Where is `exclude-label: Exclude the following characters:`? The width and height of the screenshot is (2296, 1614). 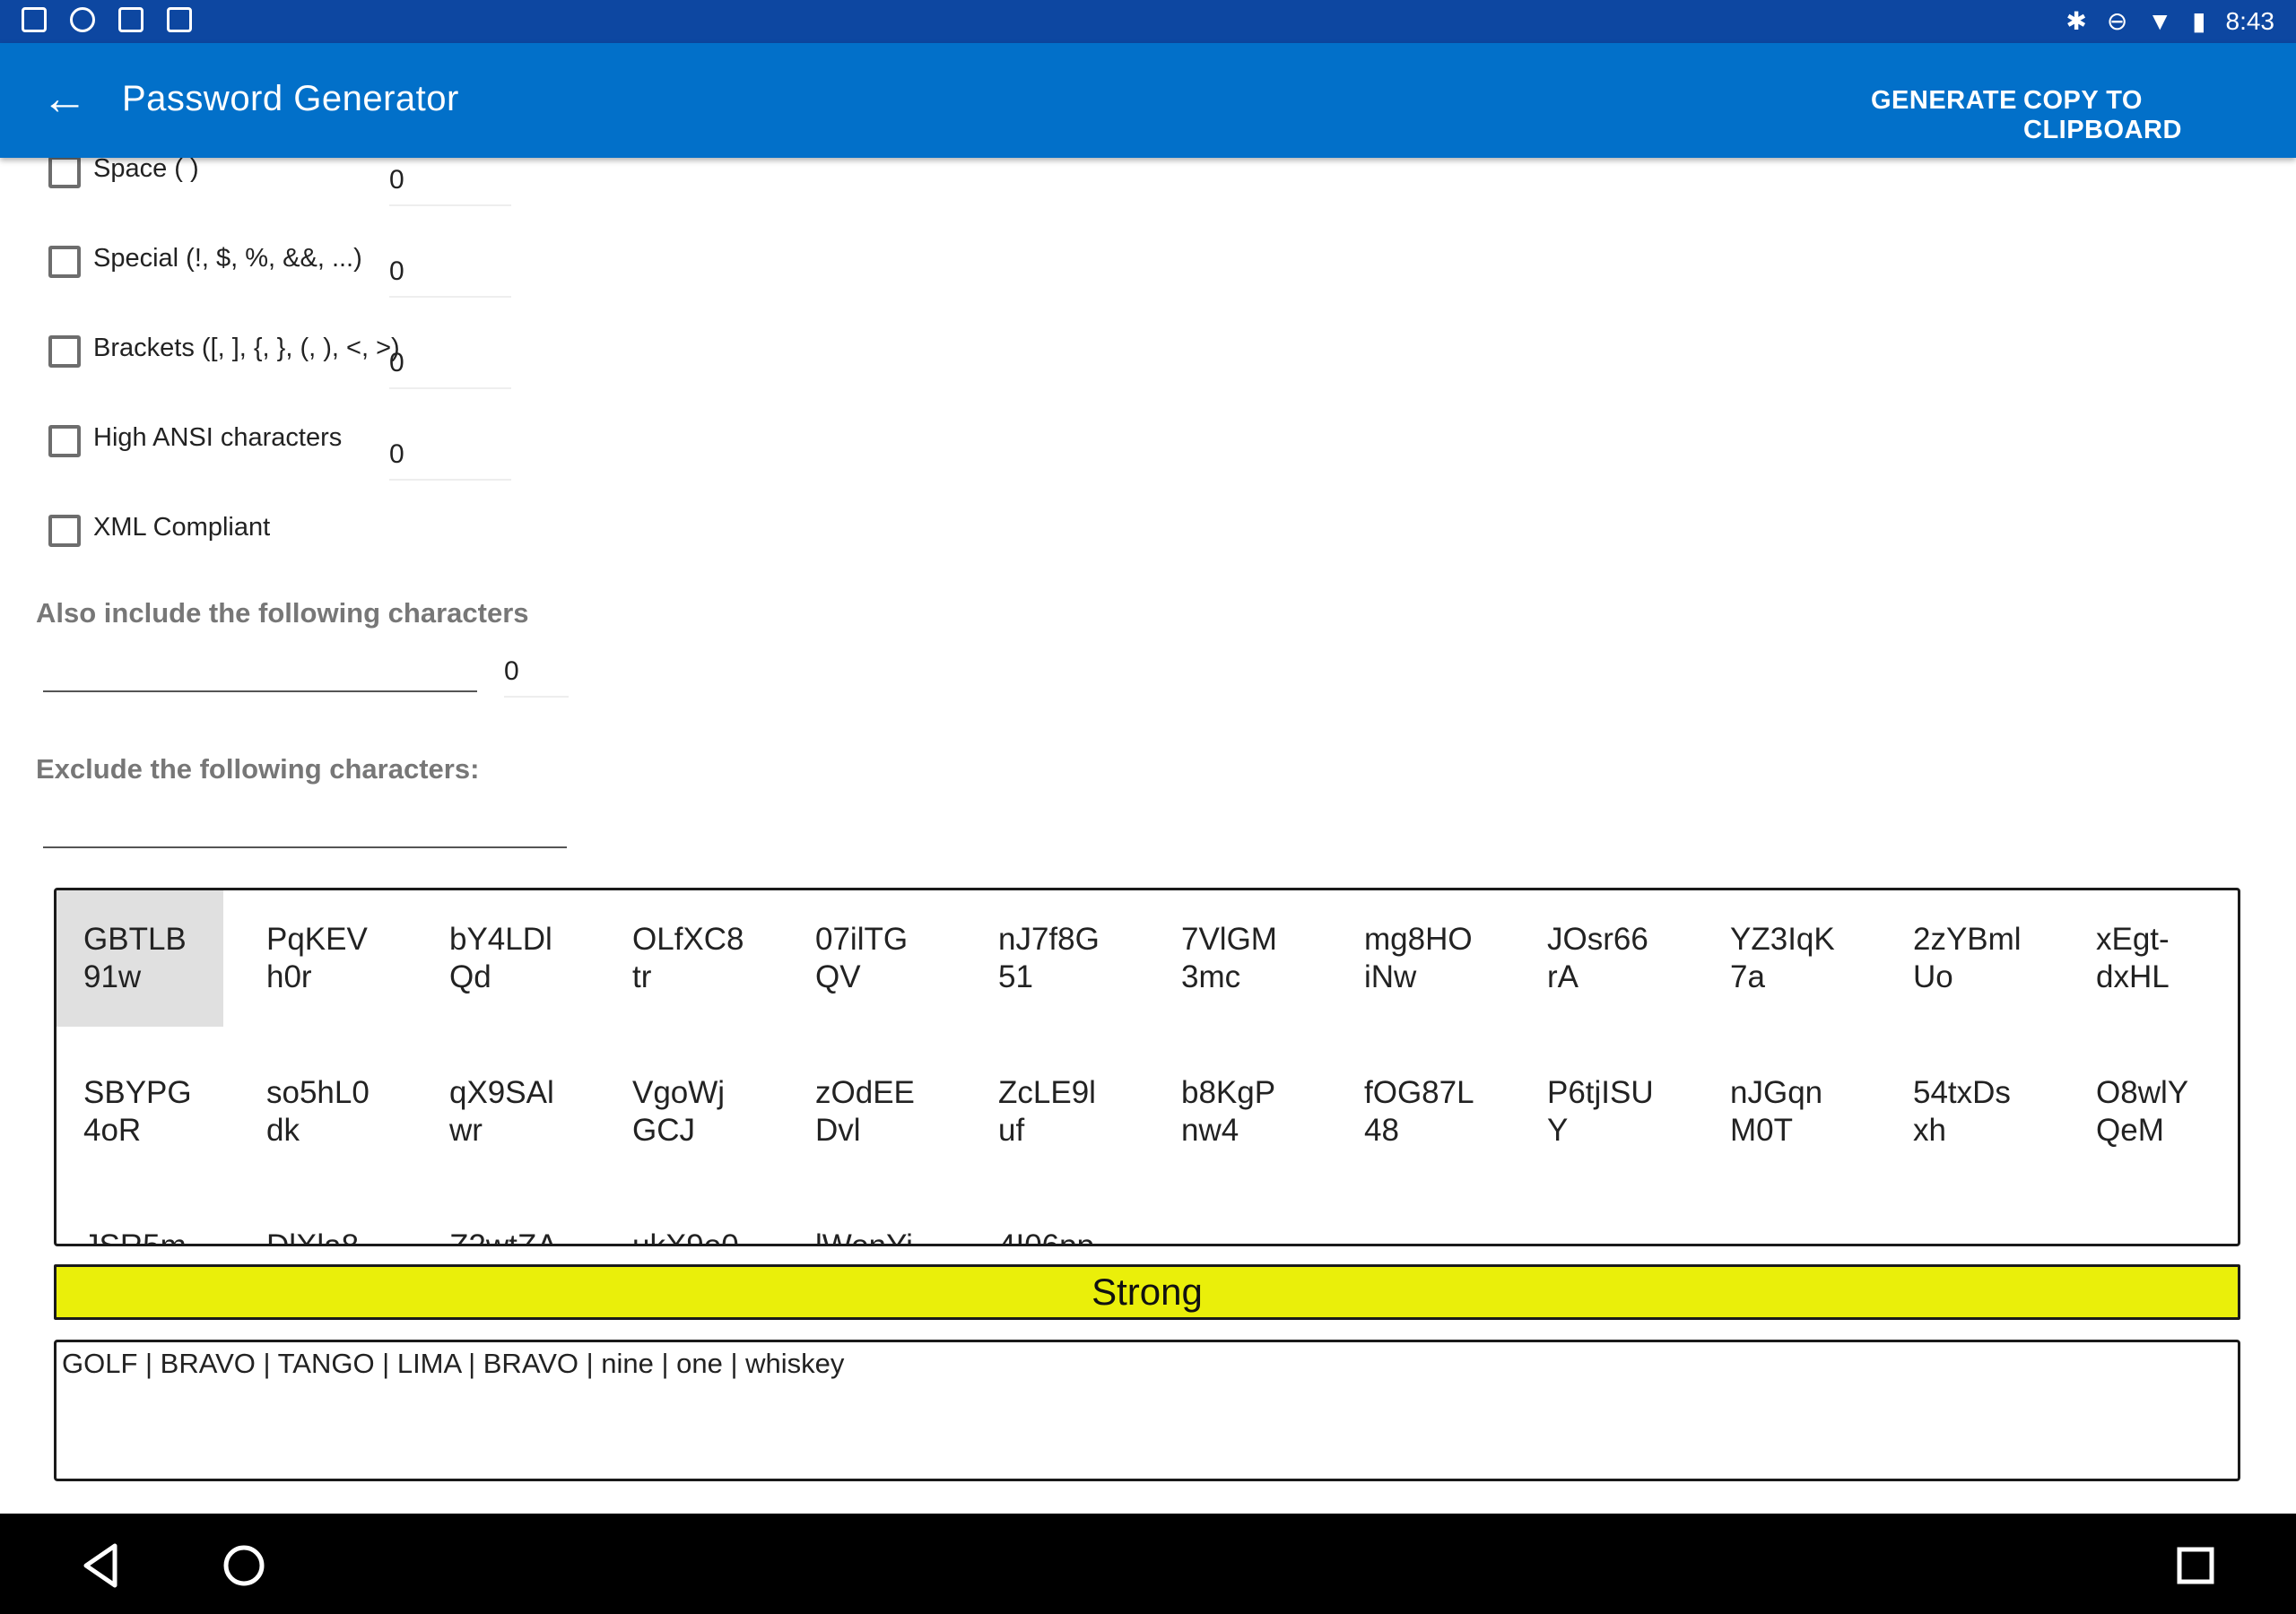 exclude-label: Exclude the following characters: is located at coordinates (258, 769).